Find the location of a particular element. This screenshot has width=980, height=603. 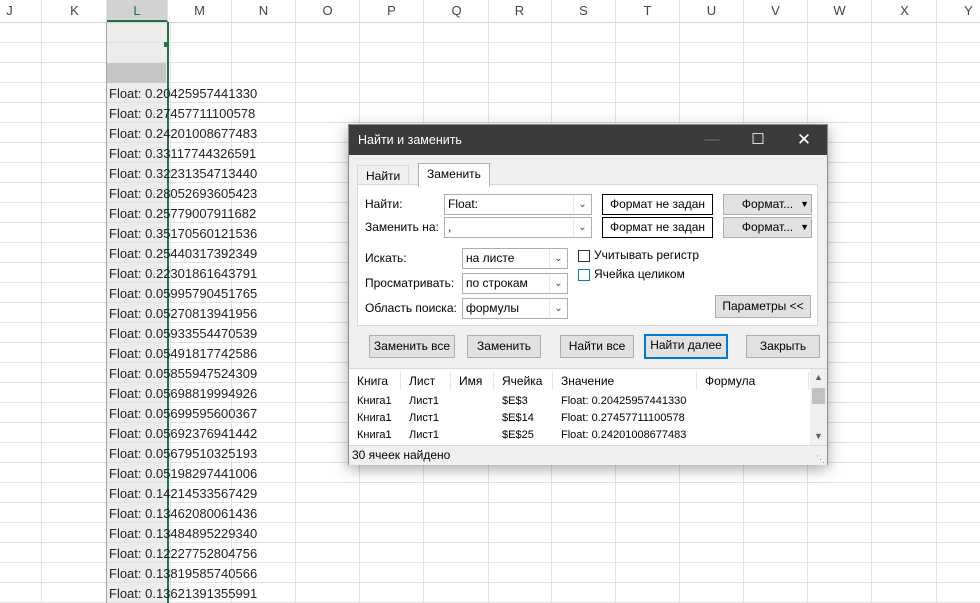

cell-l10: Float: 0.25779007911682 is located at coordinates (182, 214).